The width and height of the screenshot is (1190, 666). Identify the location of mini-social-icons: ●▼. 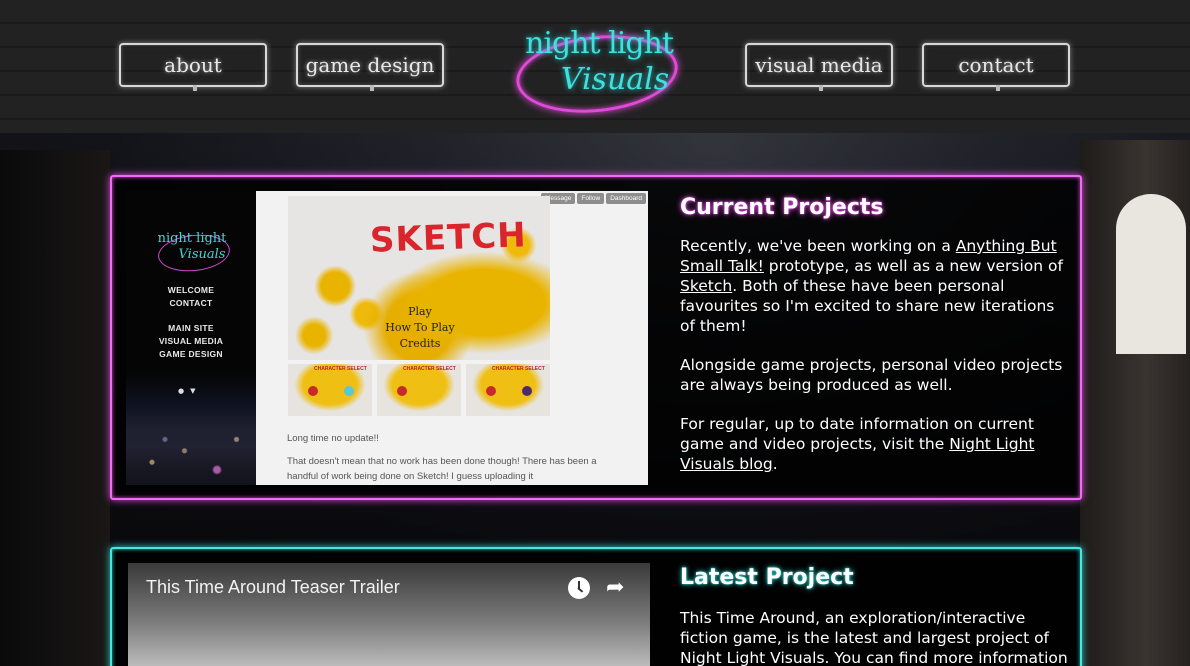
(190, 391).